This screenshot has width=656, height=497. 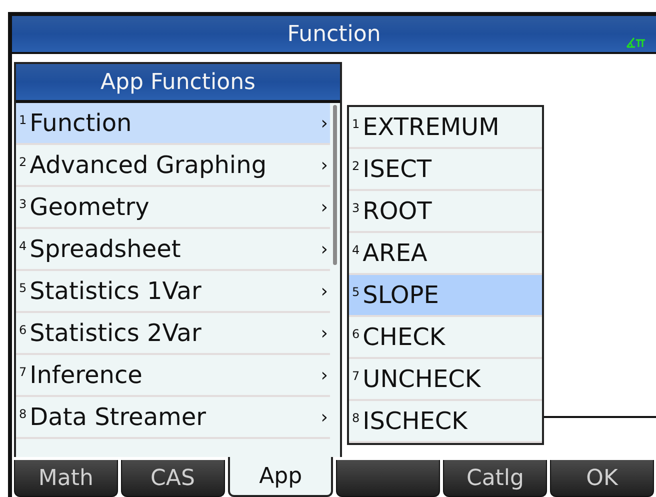 What do you see at coordinates (66, 478) in the screenshot?
I see `softkey: Math` at bounding box center [66, 478].